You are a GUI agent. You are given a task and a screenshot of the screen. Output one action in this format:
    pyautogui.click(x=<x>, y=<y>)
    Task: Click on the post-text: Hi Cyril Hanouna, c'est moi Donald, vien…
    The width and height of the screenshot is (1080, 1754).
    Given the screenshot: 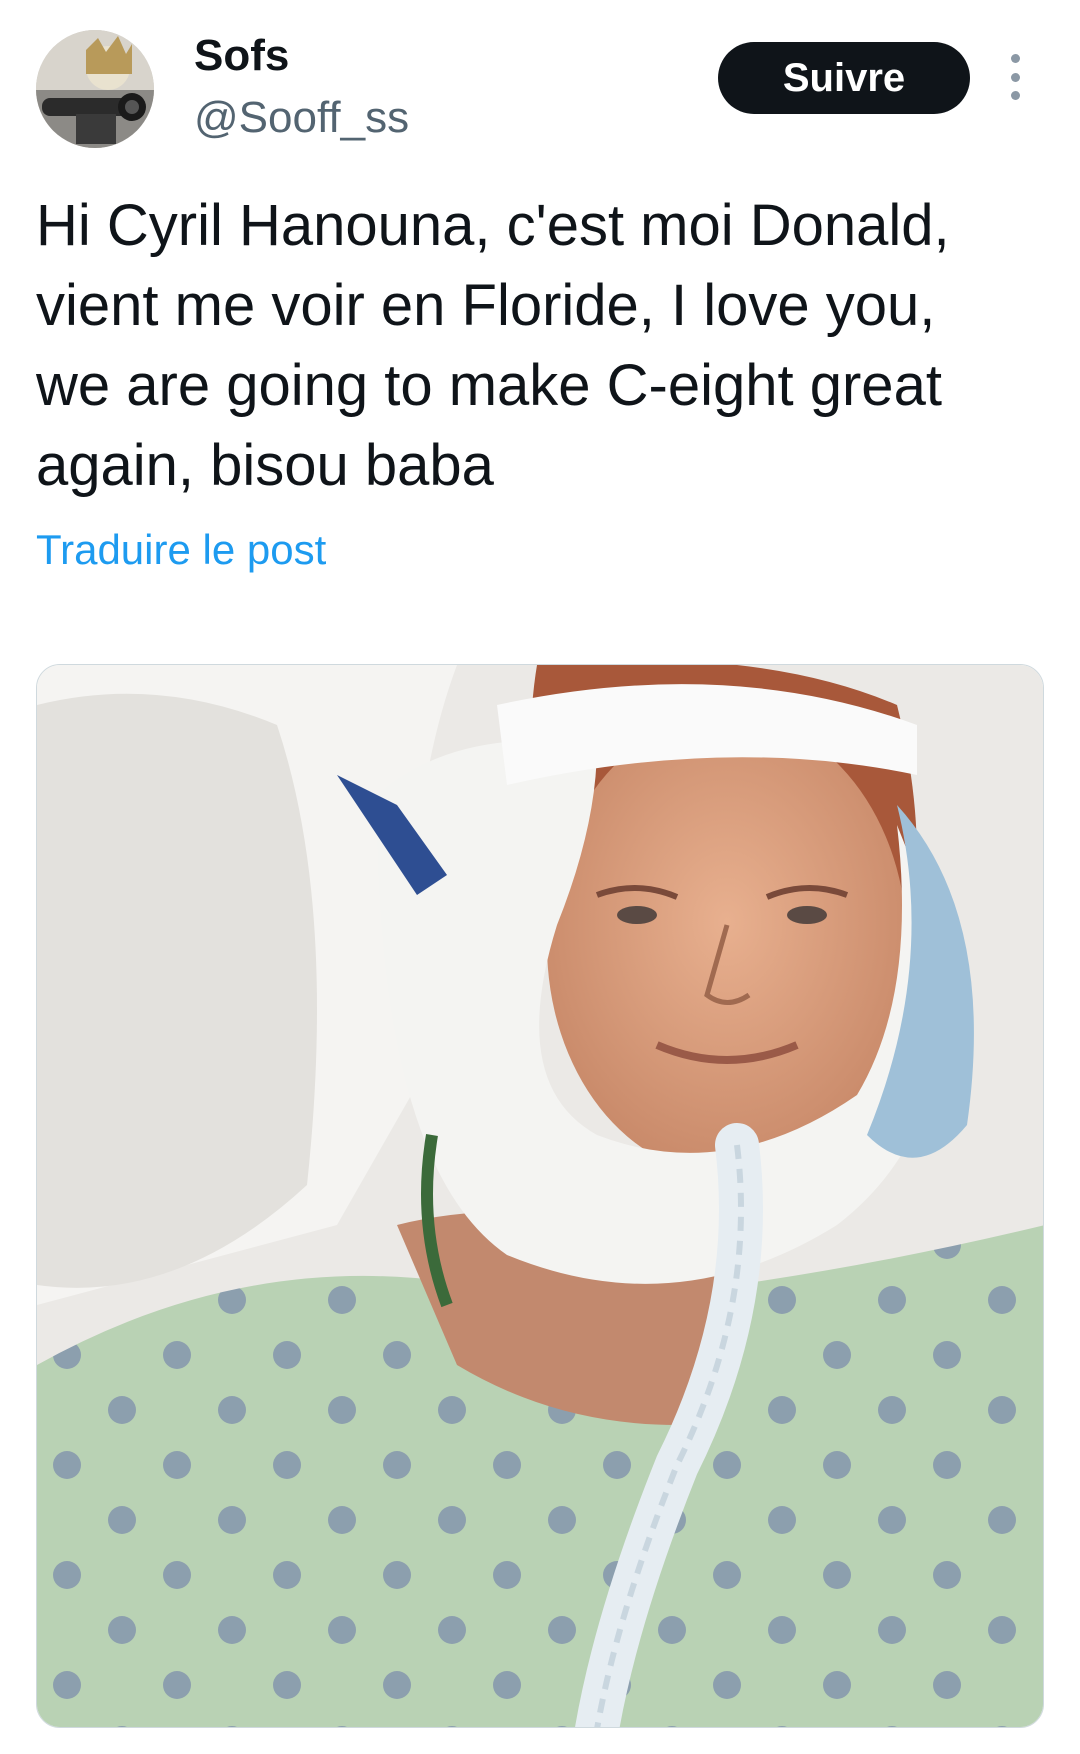 What is the action you would take?
    pyautogui.click(x=493, y=345)
    